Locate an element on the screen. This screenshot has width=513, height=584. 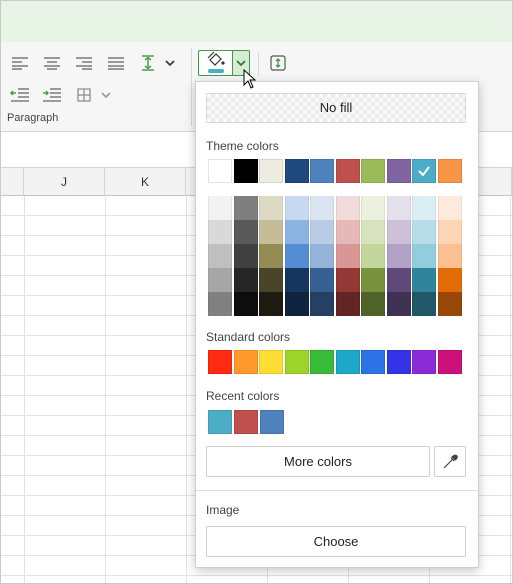
cell-borders-dropdown-icon is located at coordinates (106, 95).